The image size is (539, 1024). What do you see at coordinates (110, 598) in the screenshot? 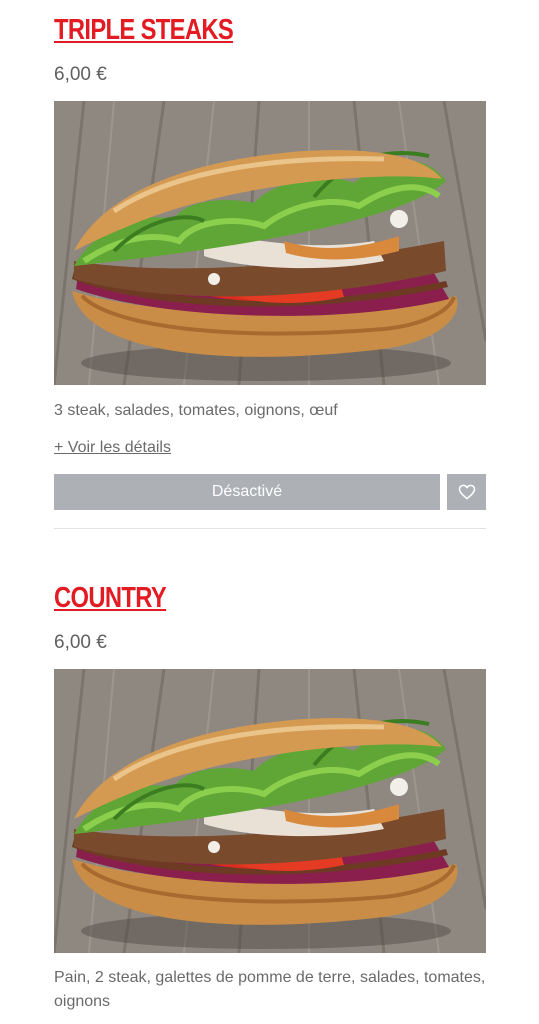
I see `product-title: COUNTRY` at bounding box center [110, 598].